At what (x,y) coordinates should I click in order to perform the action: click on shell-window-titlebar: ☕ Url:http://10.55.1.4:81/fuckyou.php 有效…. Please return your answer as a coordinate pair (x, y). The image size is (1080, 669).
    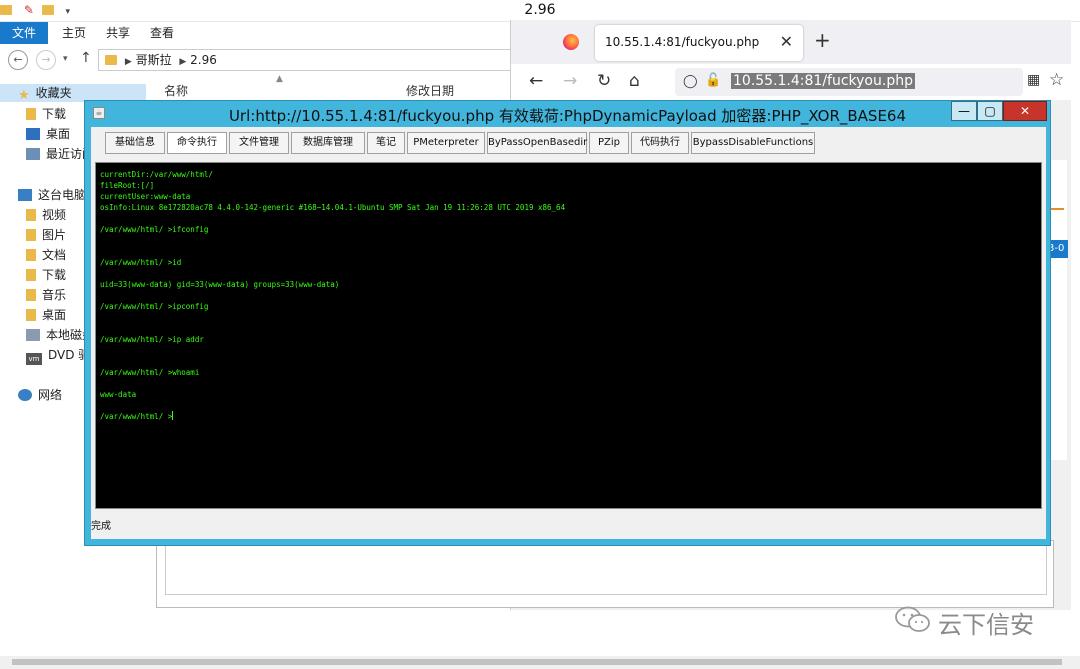
    Looking at the image, I should click on (567, 114).